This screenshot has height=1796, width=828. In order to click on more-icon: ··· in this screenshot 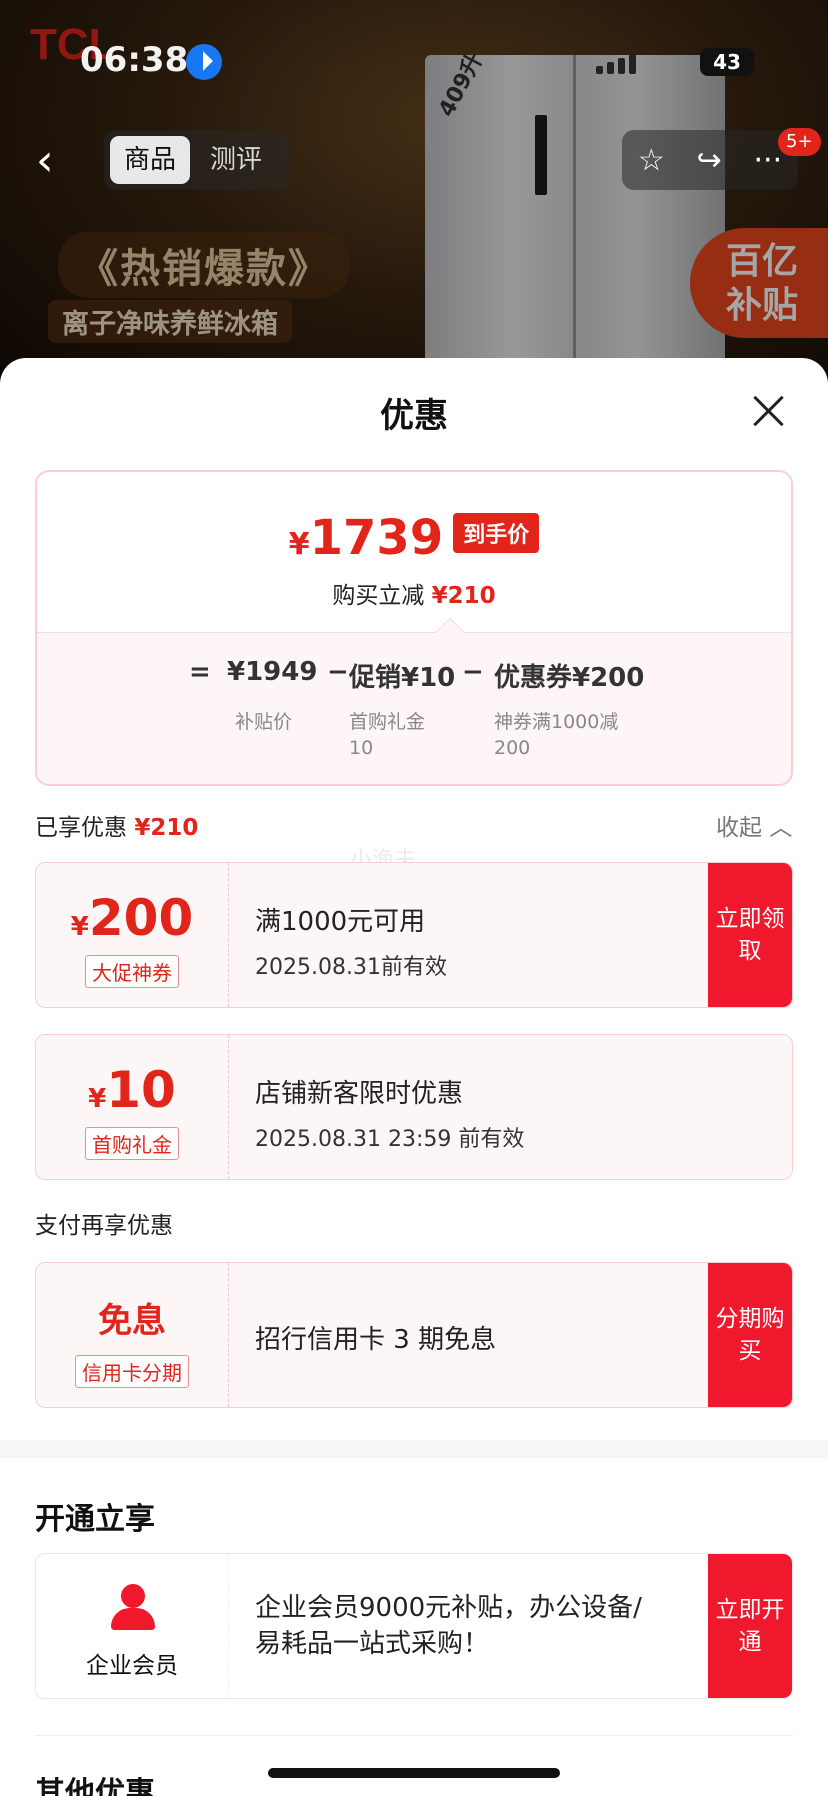, I will do `click(768, 160)`.